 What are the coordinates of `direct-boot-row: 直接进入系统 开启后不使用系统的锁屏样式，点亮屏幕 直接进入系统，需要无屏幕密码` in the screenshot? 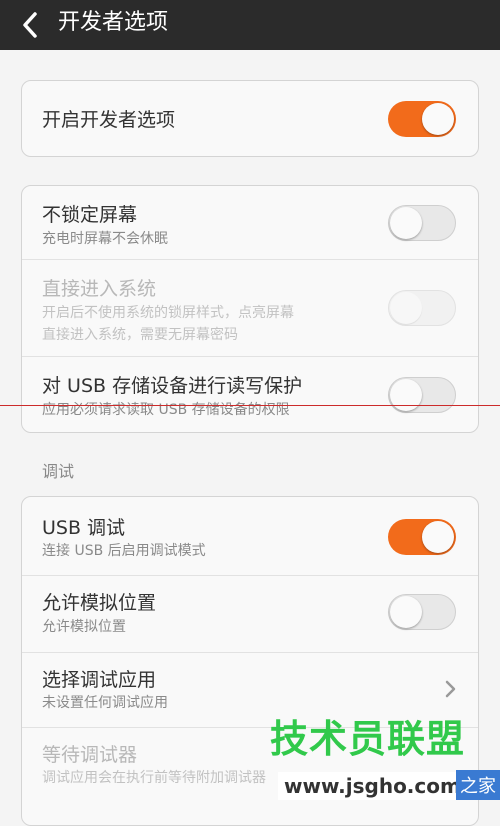 It's located at (250, 307).